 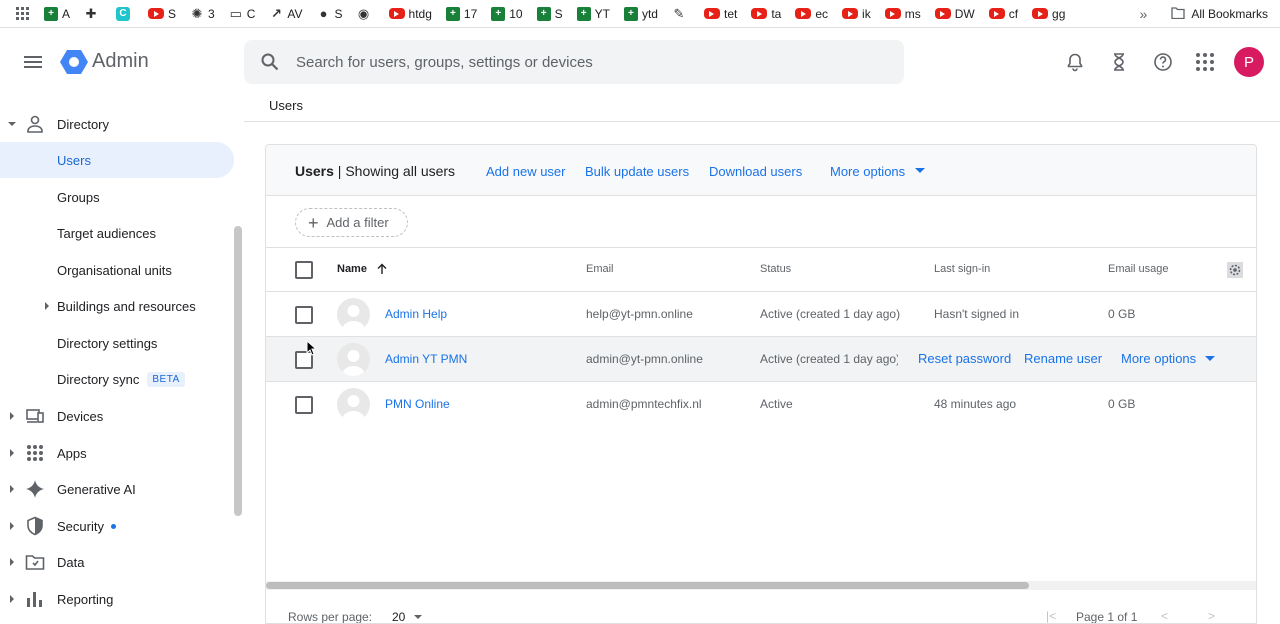 I want to click on search-bar, so click(x=574, y=62).